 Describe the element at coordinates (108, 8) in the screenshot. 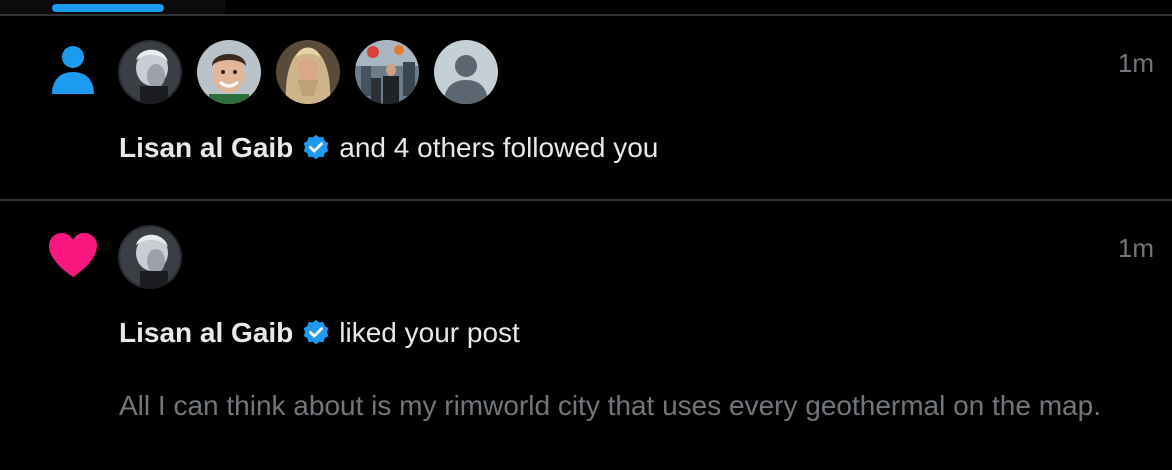

I see `active-tab-indicator` at that location.